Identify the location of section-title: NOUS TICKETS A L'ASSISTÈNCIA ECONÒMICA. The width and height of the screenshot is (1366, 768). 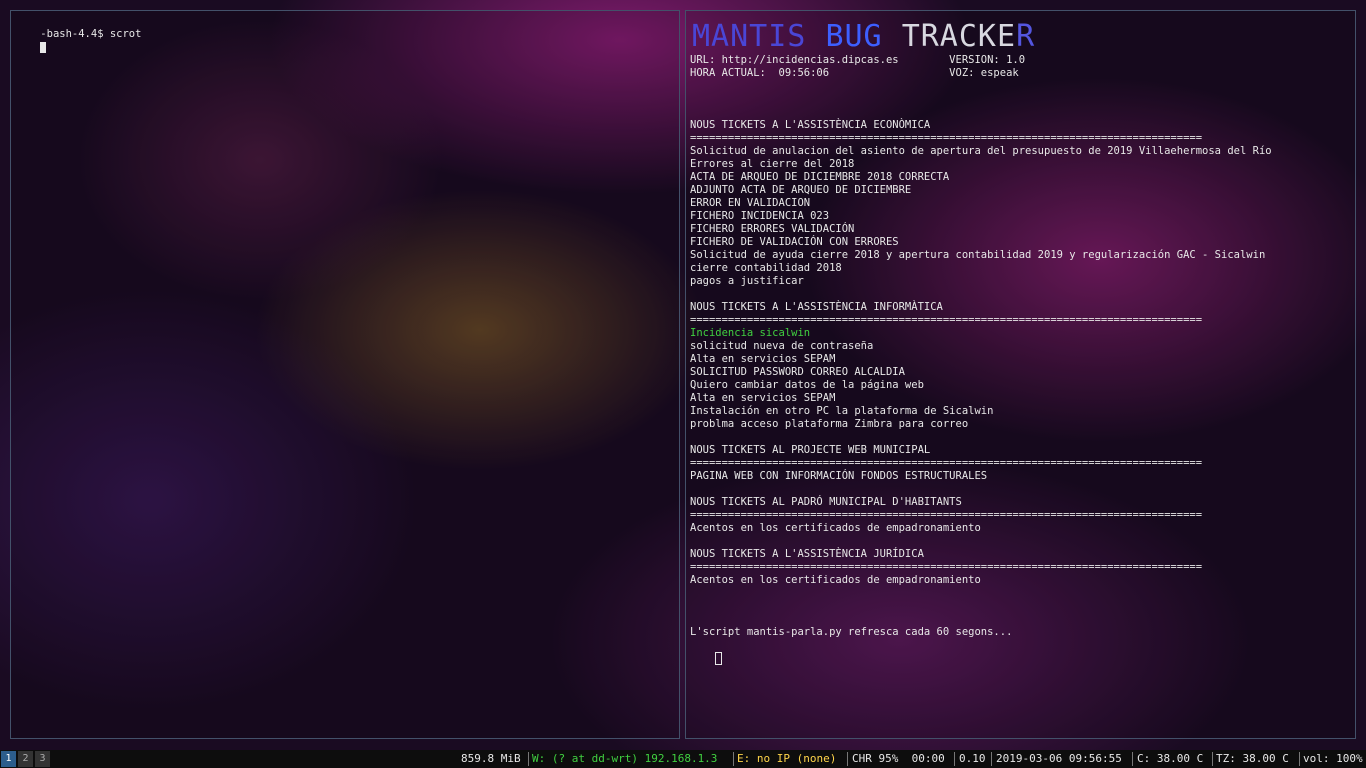
(810, 125).